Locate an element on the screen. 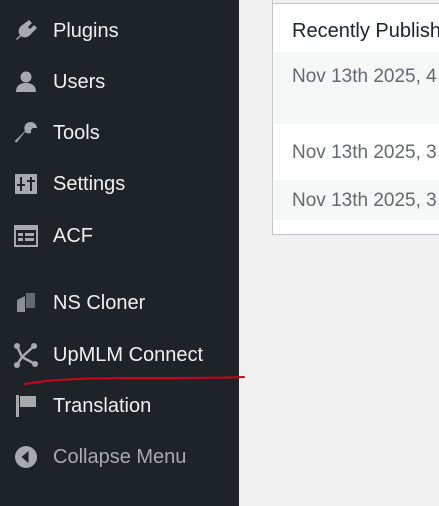 Image resolution: width=439 pixels, height=506 pixels. table-icon is located at coordinates (26, 236).